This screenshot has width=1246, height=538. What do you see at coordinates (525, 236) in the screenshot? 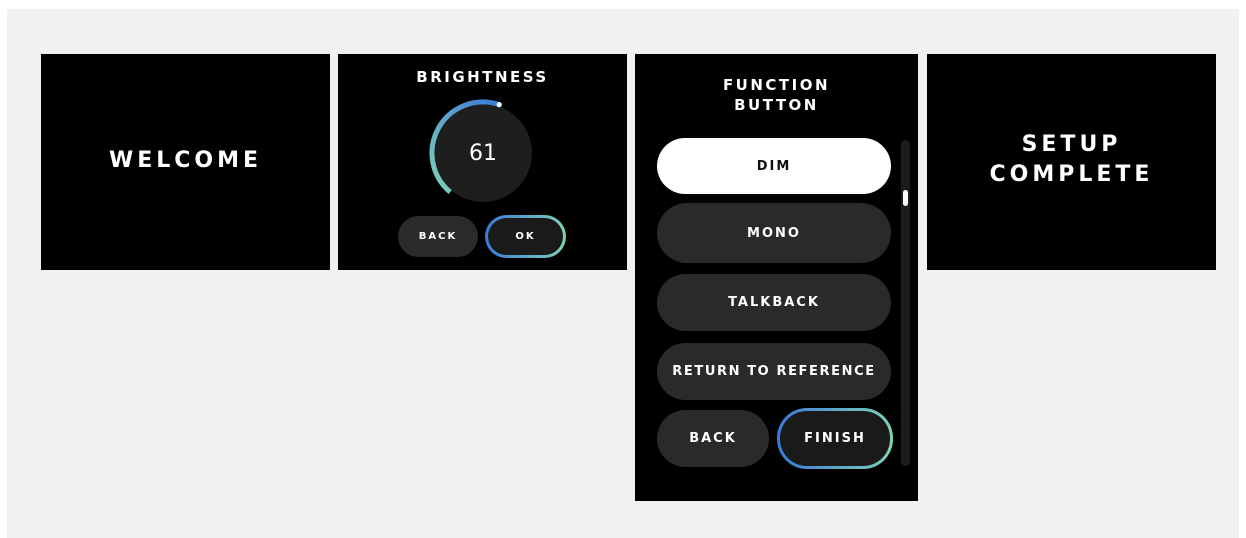
I see `ok-button: OK` at bounding box center [525, 236].